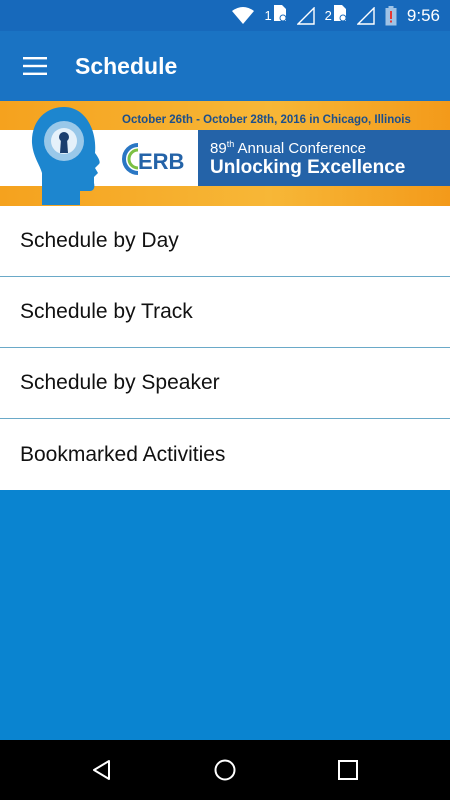 The height and width of the screenshot is (800, 450). What do you see at coordinates (161, 161) in the screenshot?
I see `svg-text: ERB` at bounding box center [161, 161].